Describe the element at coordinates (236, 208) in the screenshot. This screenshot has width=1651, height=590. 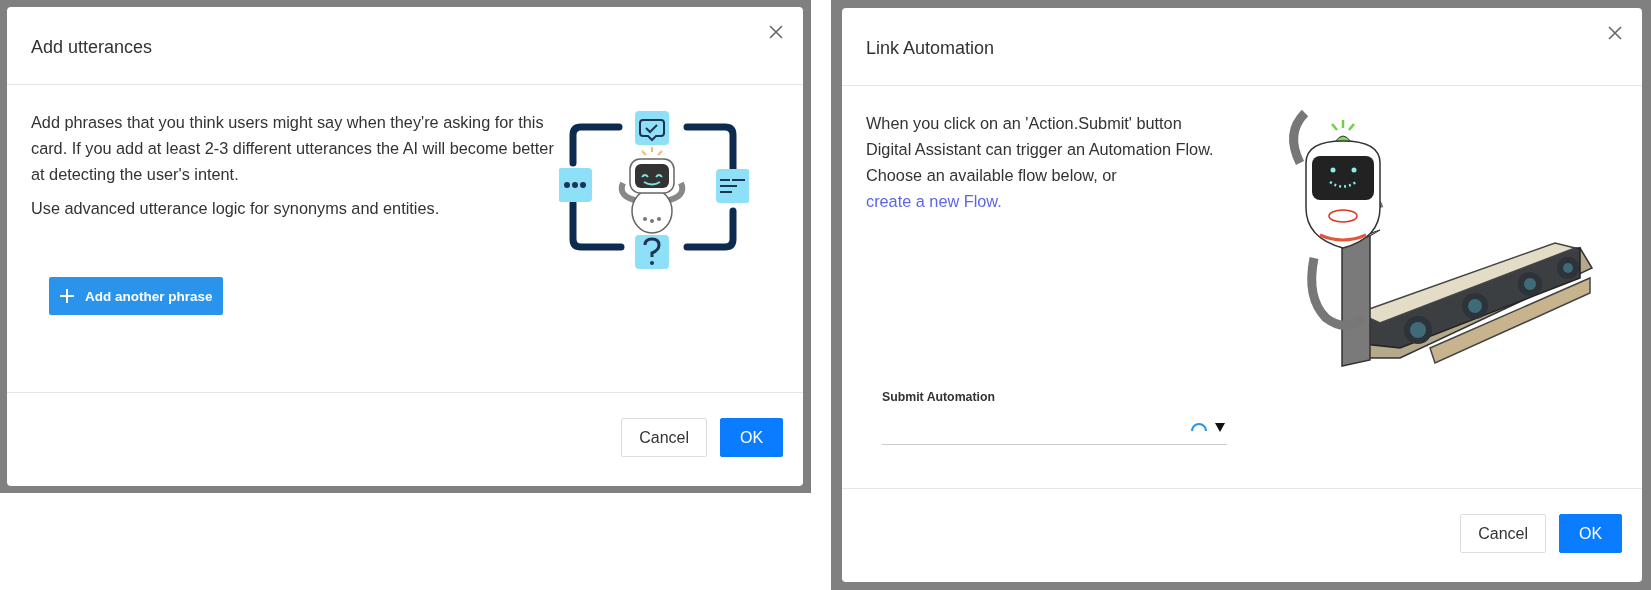
I see `description-text: Use advanced utterance logic for synonyms and entities.` at that location.